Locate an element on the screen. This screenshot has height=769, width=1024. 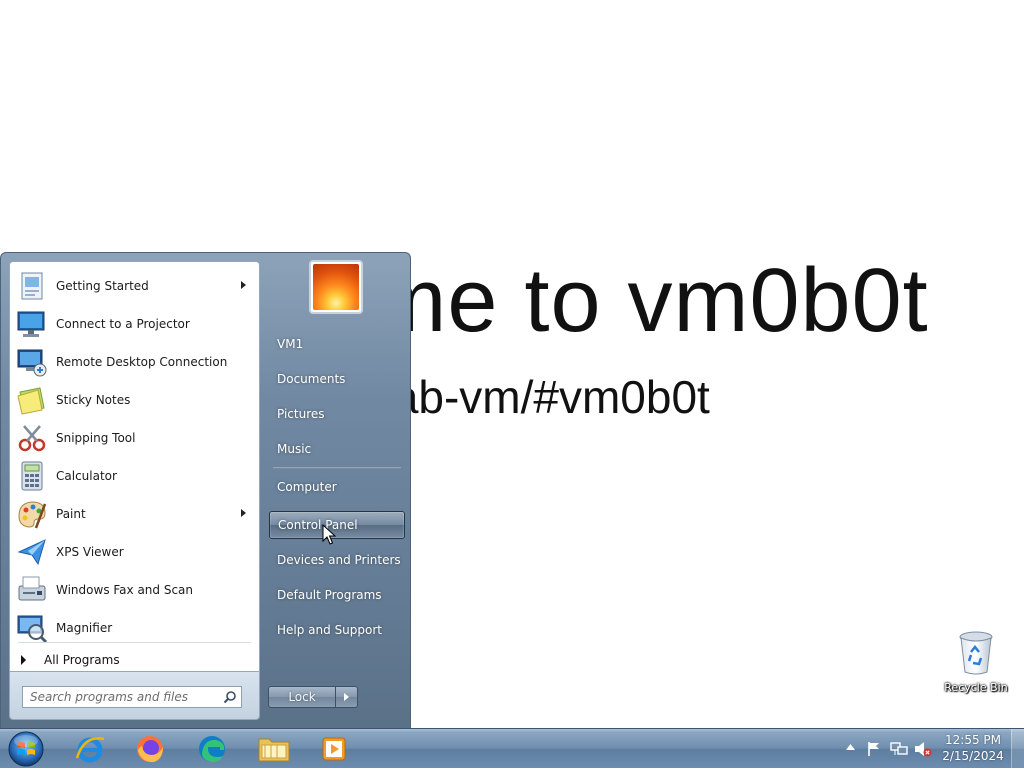
taskbar-edge is located at coordinates (212, 749).